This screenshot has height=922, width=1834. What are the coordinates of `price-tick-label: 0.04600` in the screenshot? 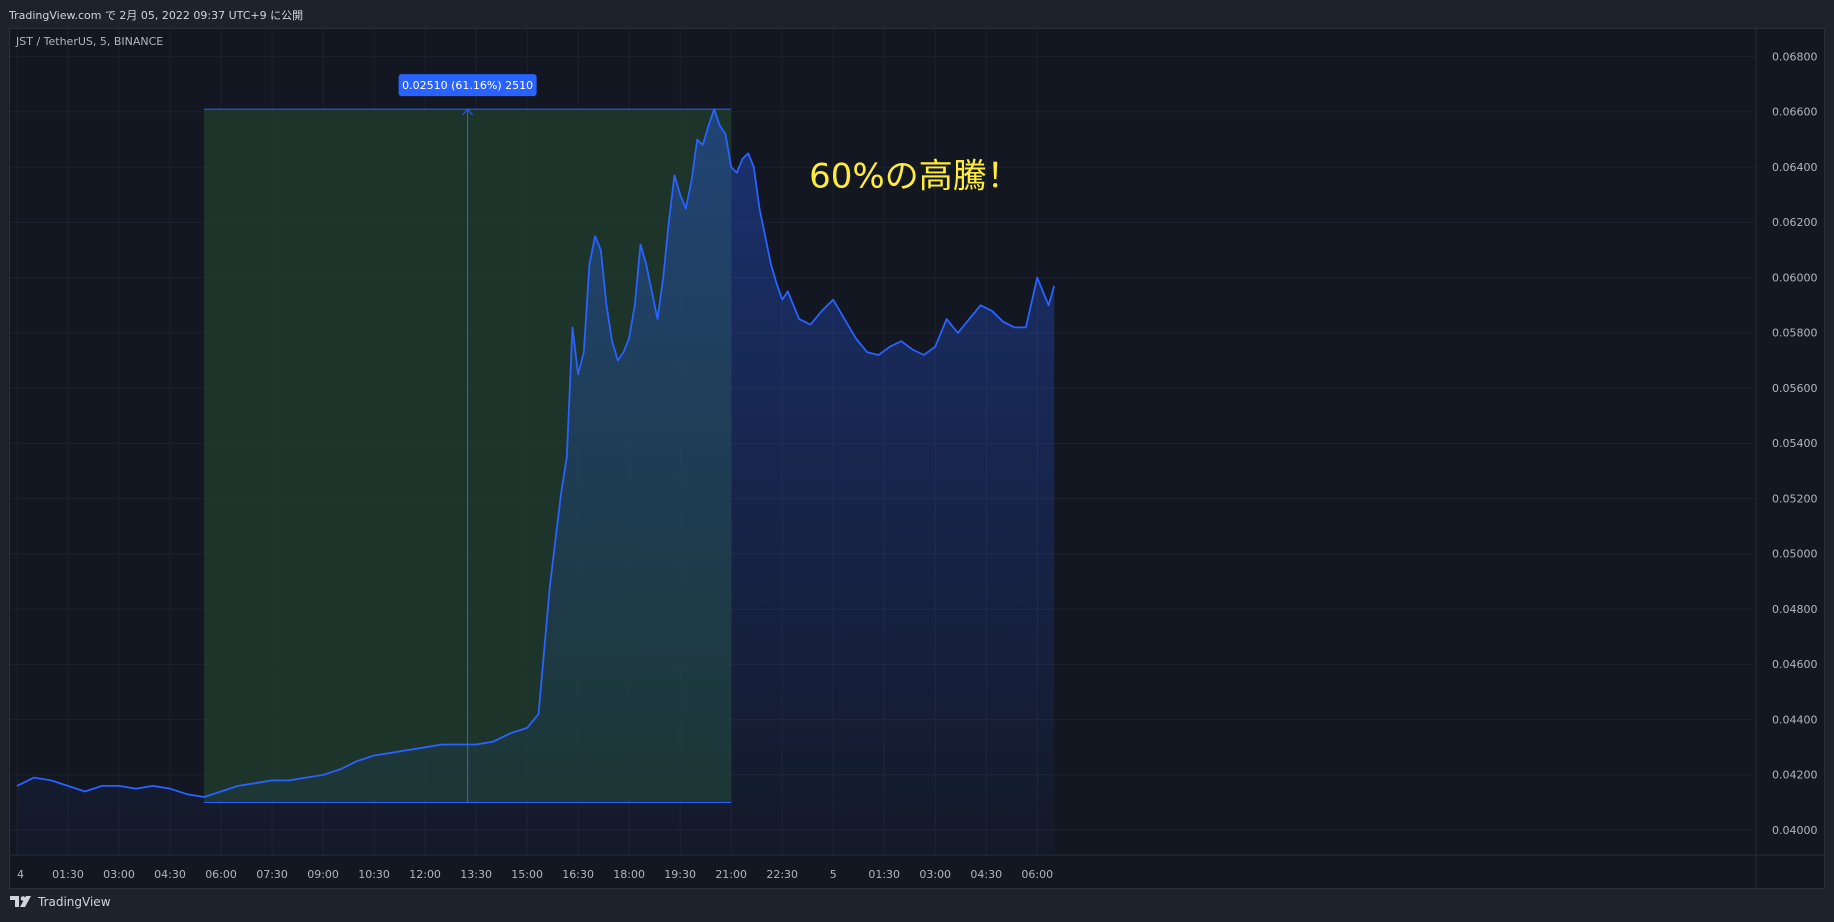 It's located at (1795, 664).